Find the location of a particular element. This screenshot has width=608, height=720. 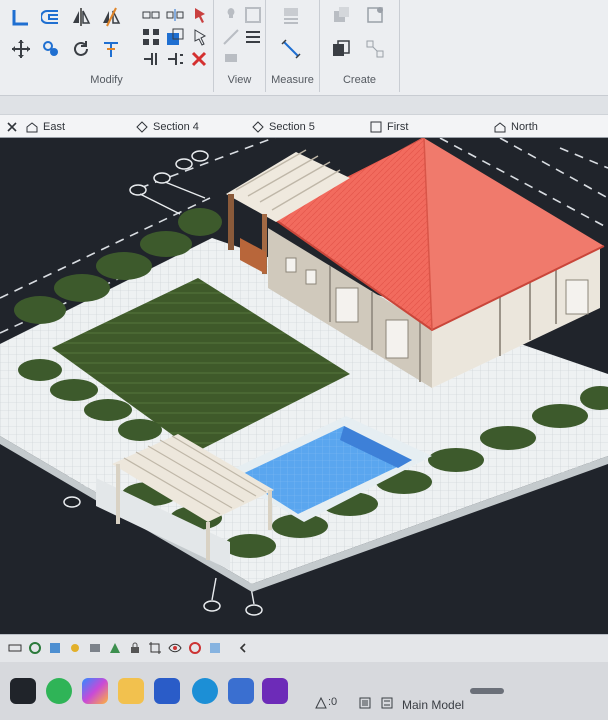

temporary-properties-icon is located at coordinates (215, 648).